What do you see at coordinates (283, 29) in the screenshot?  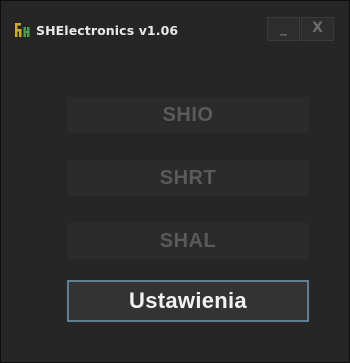 I see `minimize-button: _` at bounding box center [283, 29].